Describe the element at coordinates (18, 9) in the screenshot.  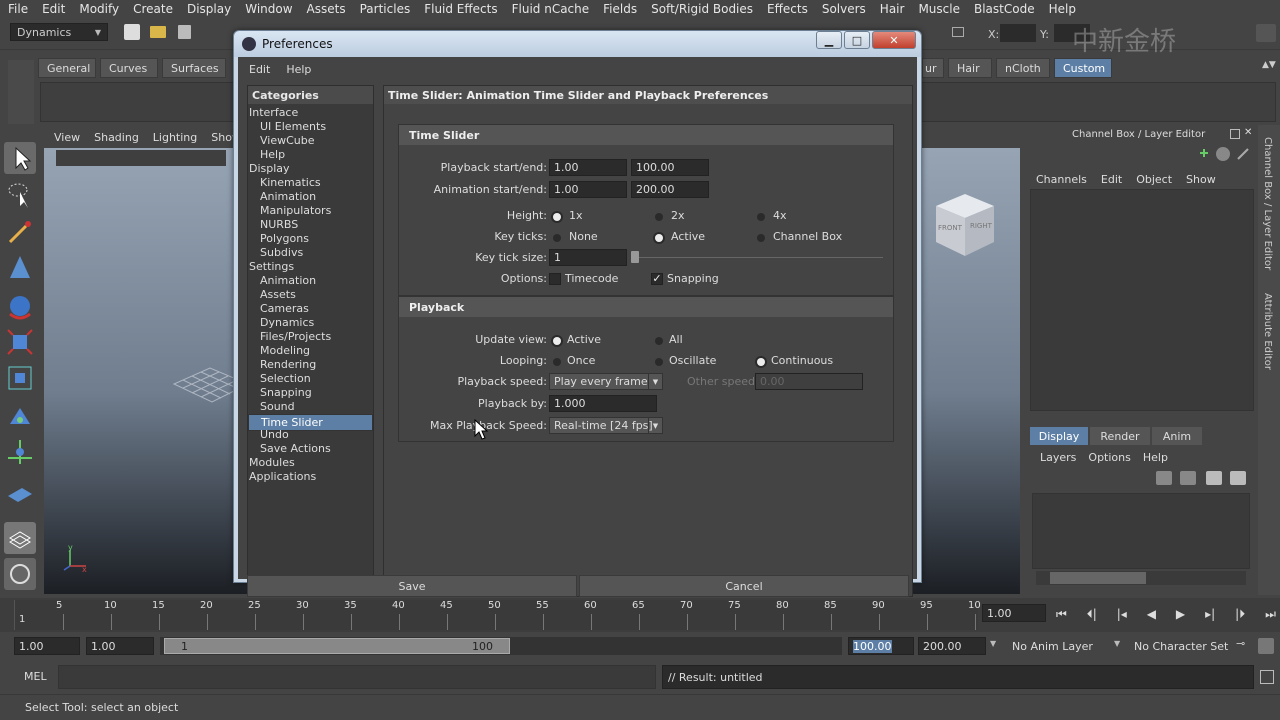
I see `menu-file: File` at that location.